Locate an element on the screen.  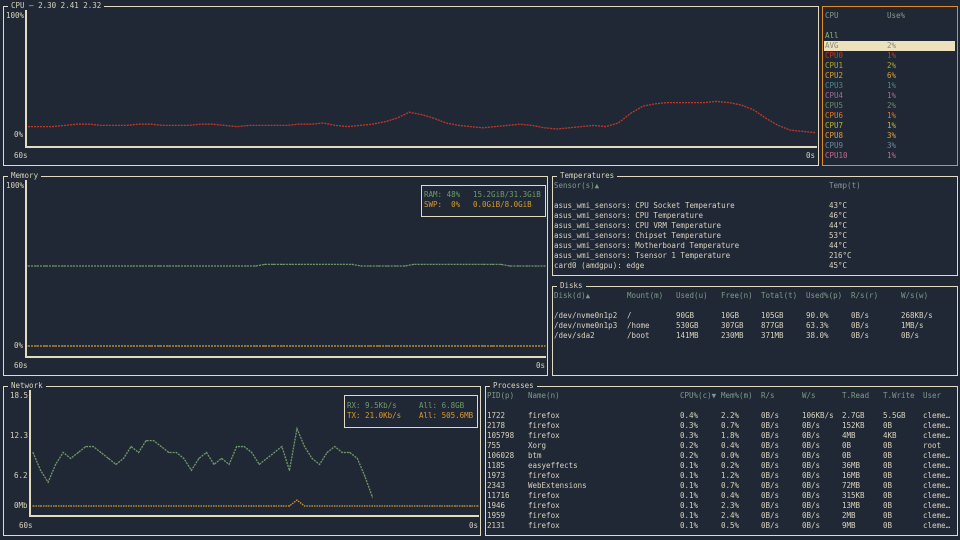
process-row-cell: 36MB is located at coordinates (851, 466).